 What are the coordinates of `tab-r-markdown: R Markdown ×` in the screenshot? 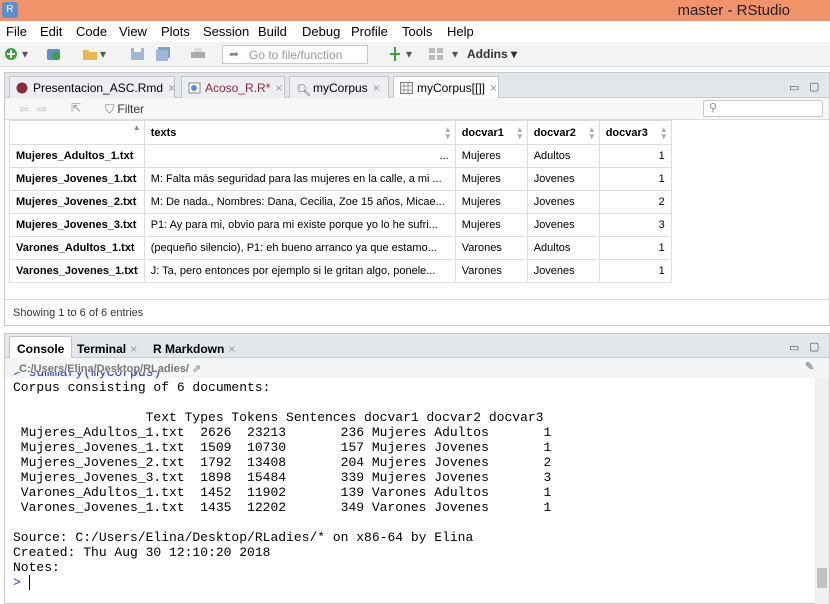 It's located at (194, 347).